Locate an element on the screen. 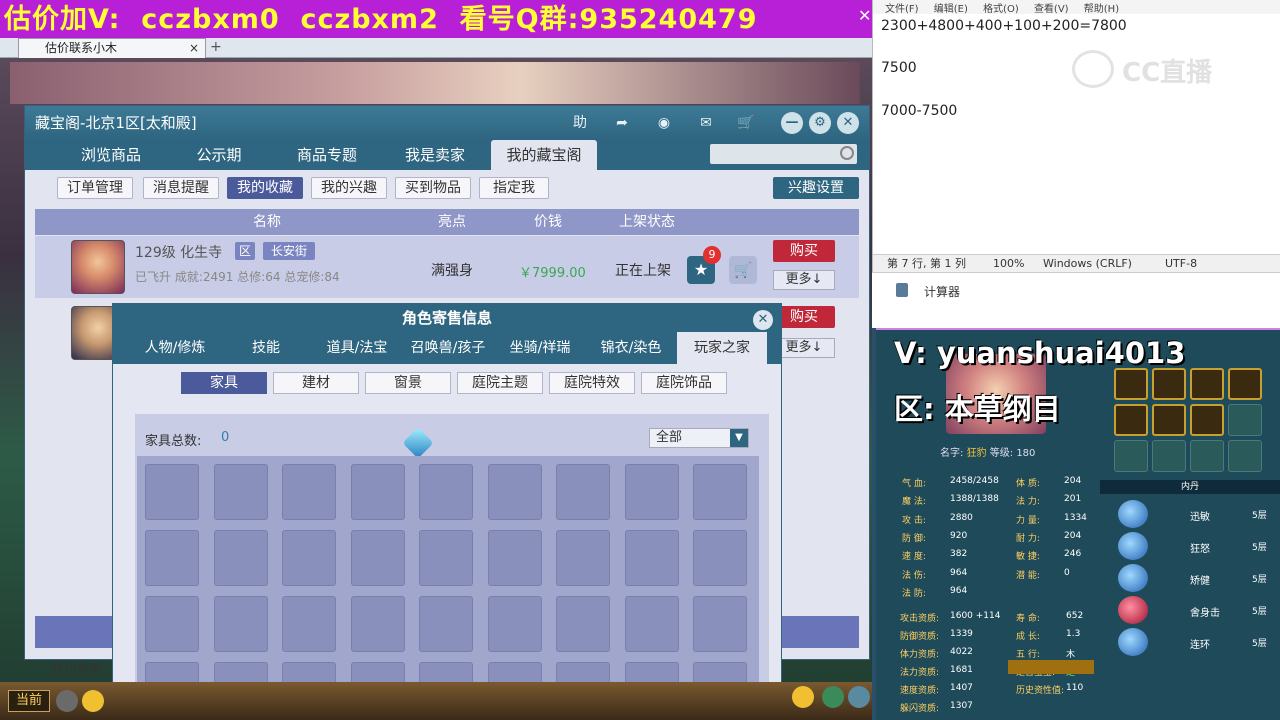  tab-items: 道具/法宝 is located at coordinates (357, 348).